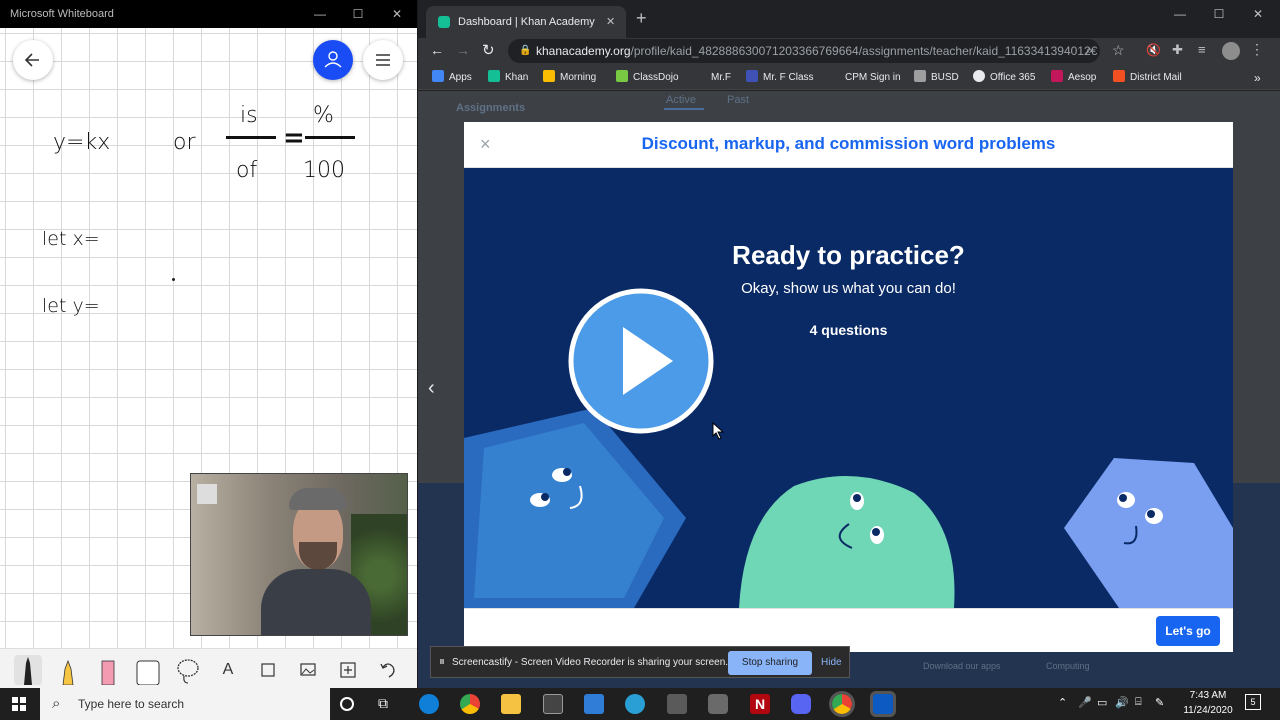  What do you see at coordinates (431, 388) in the screenshot?
I see `carousel-prev-icon: ‹` at bounding box center [431, 388].